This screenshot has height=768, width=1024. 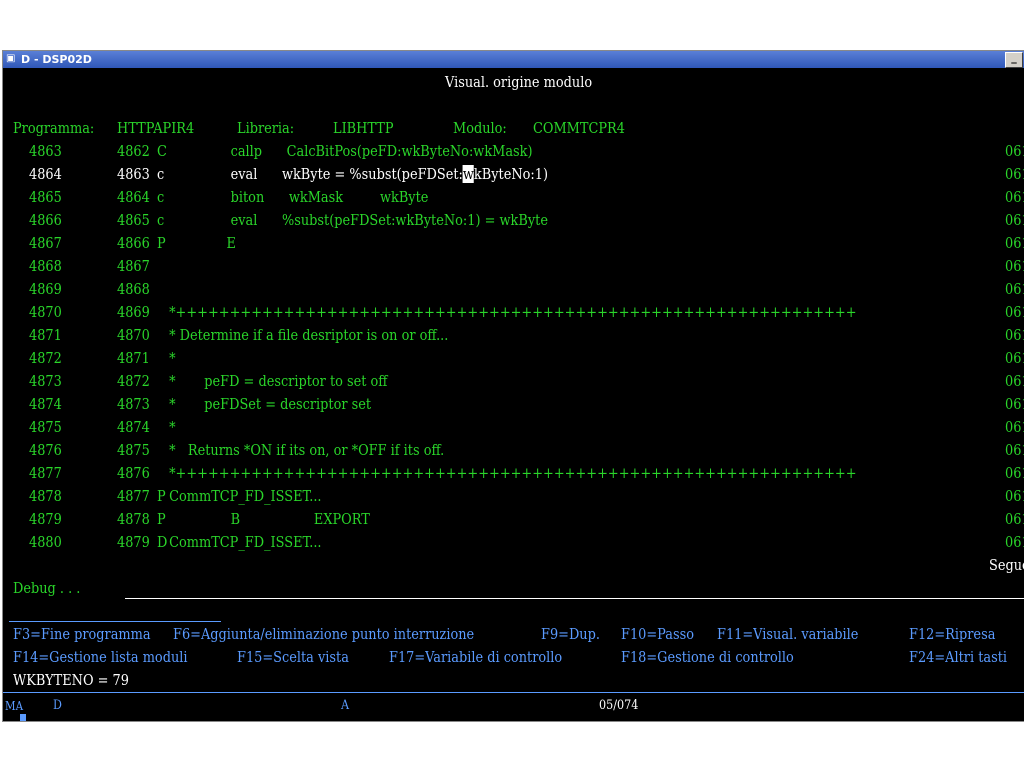 What do you see at coordinates (475, 657) in the screenshot?
I see `fkey-f17: F17=Variabile di controllo` at bounding box center [475, 657].